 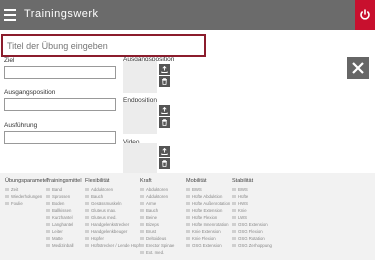 I want to click on category-item: Medizinball, so click(x=64, y=245).